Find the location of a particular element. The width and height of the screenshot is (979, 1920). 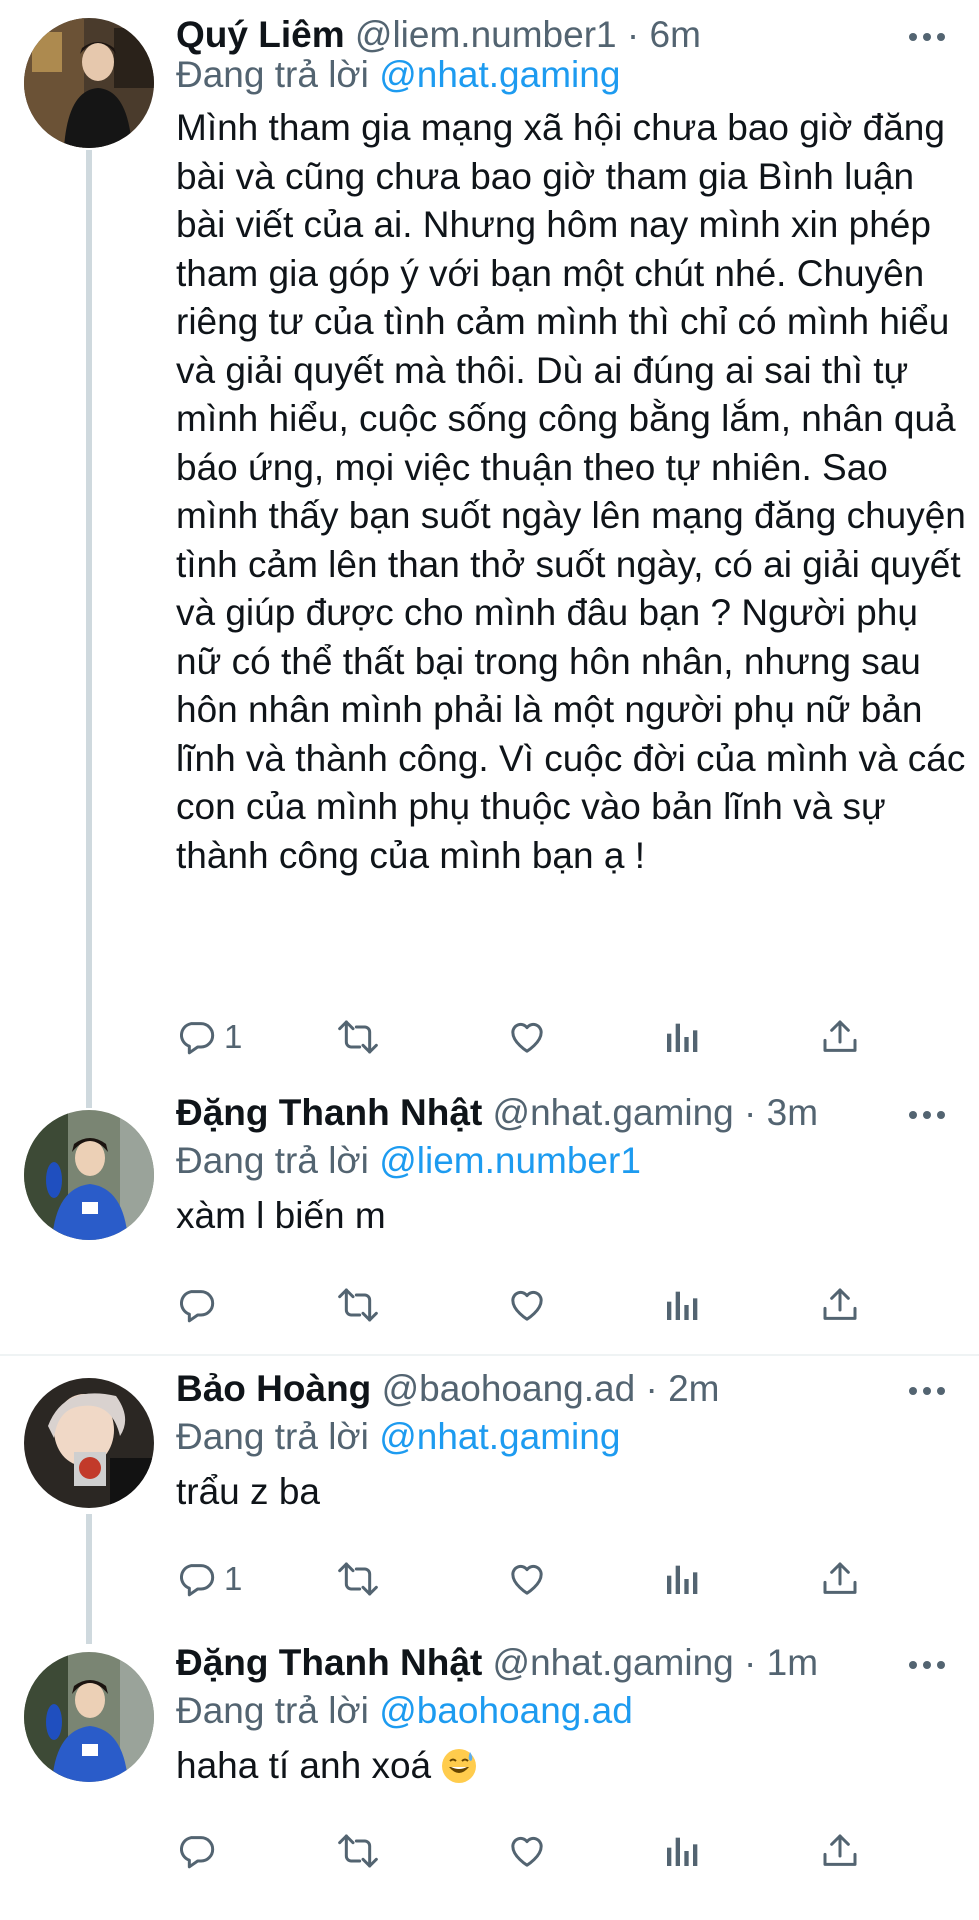

tweet-header: Đặng Thanh Nhật @nhat.gaming · 1m is located at coordinates (532, 1663).